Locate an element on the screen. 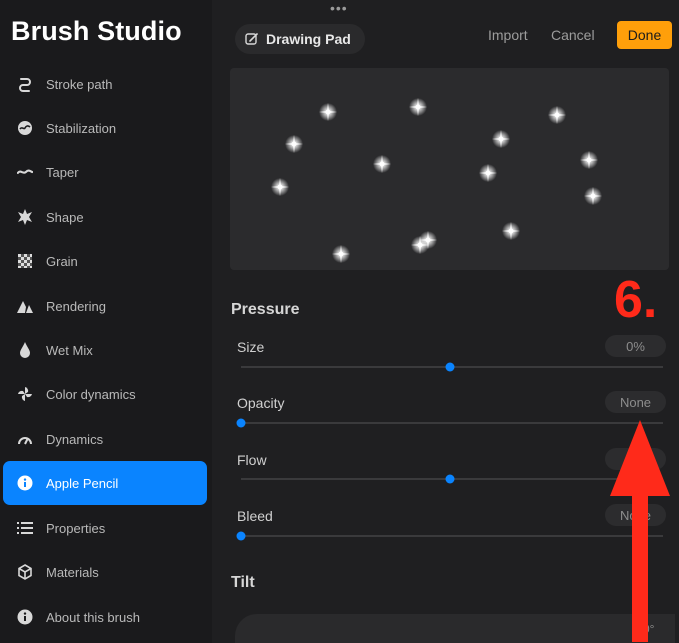 The height and width of the screenshot is (643, 679). drawing-pad-button: Drawing Pad is located at coordinates (300, 39).